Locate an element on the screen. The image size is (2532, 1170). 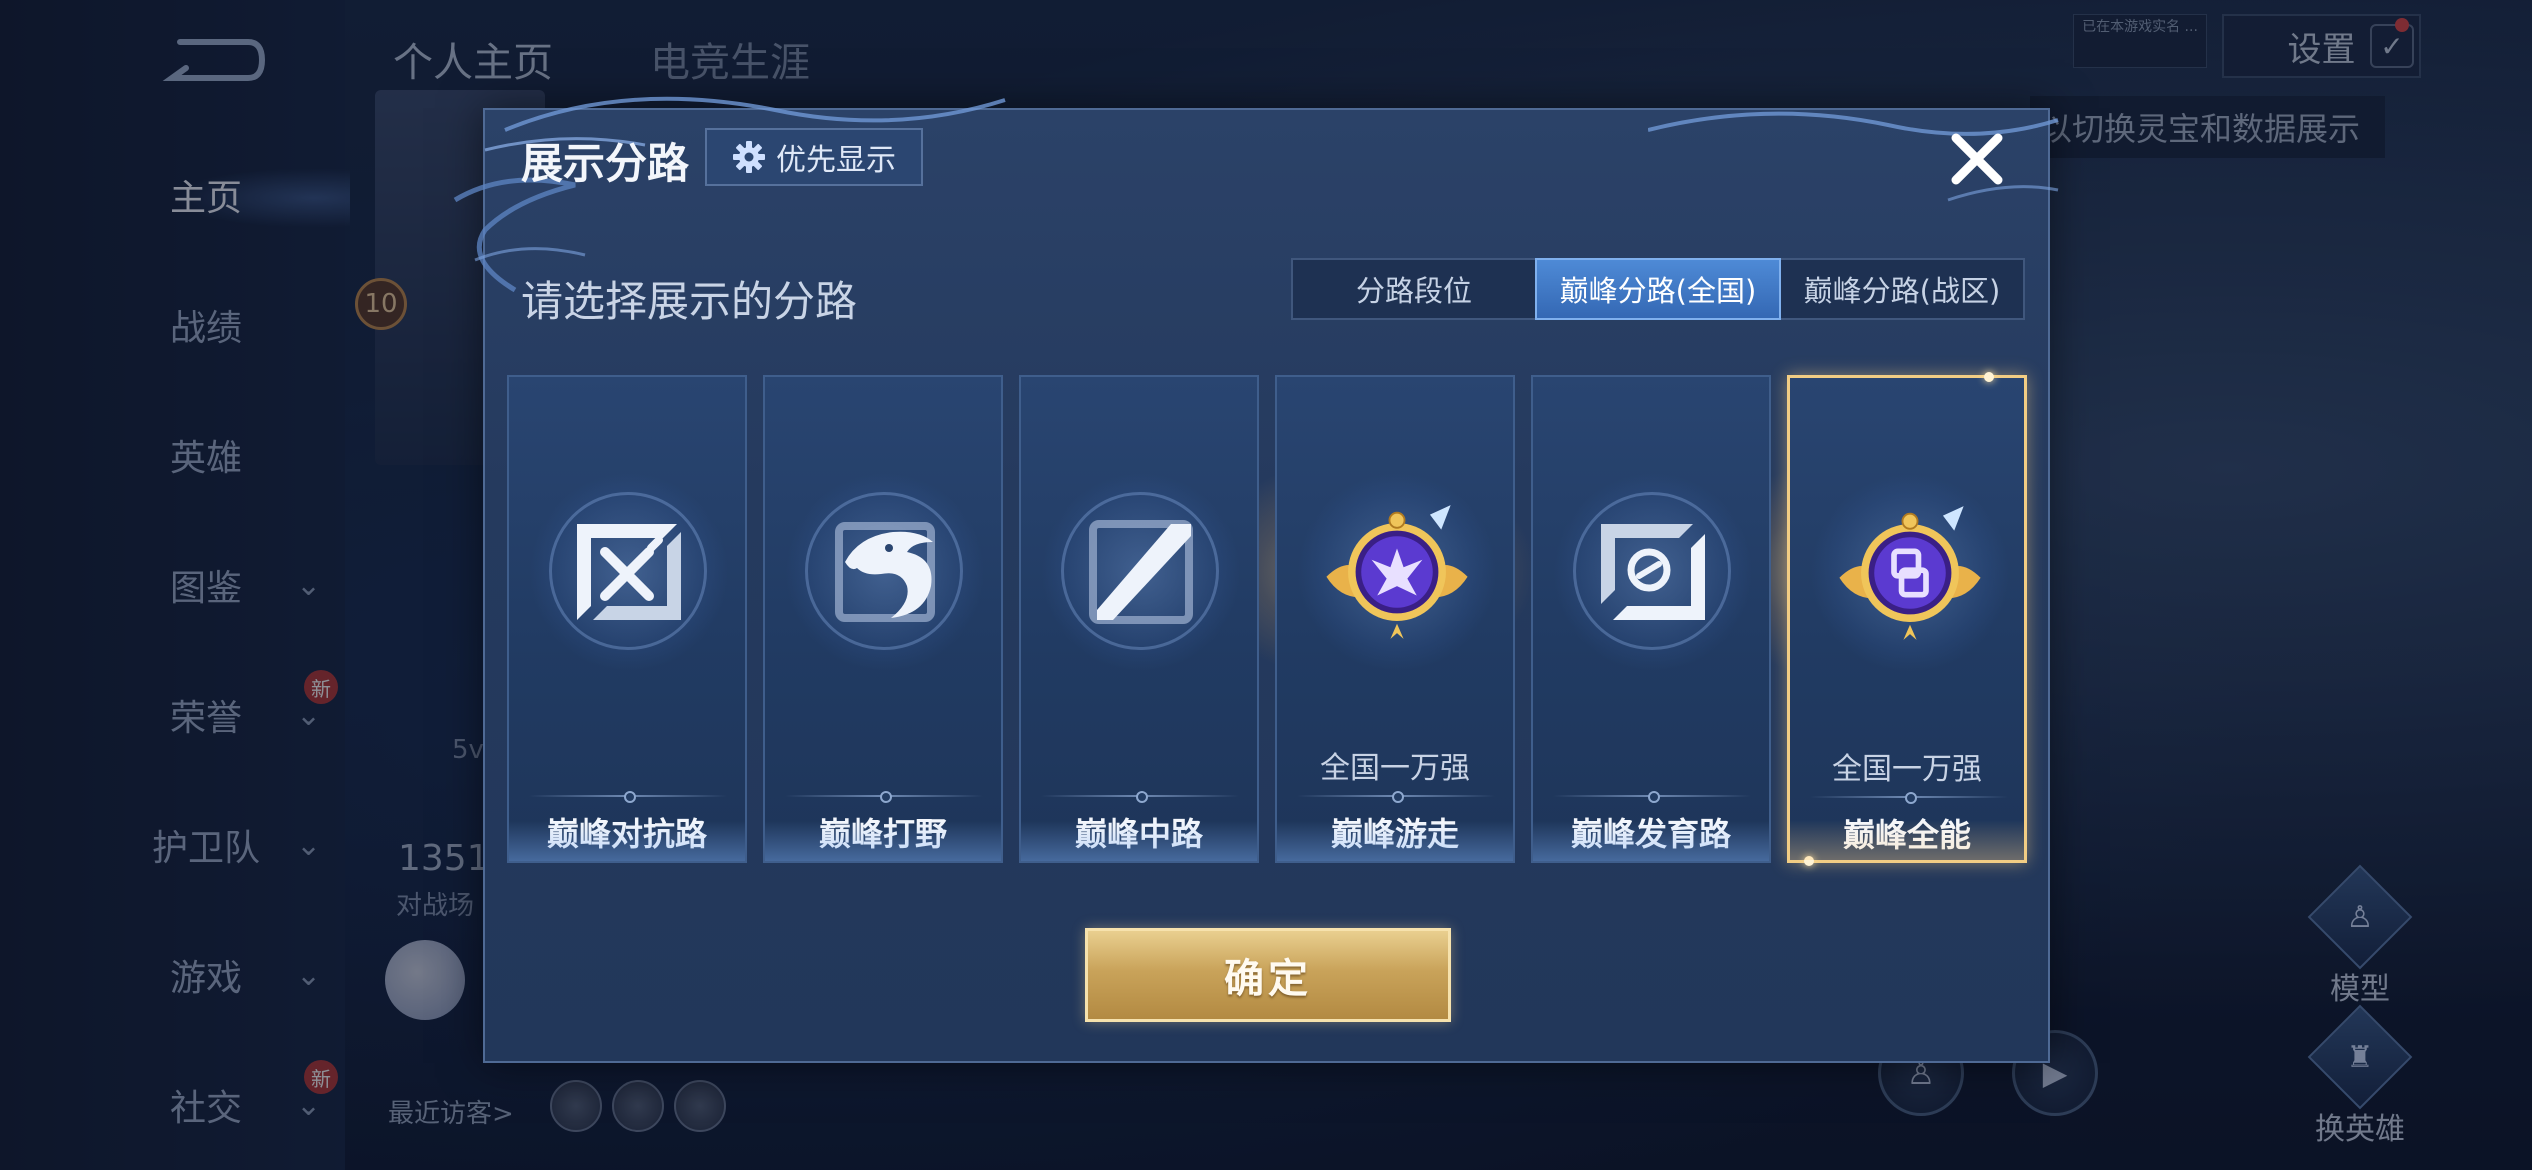
lane-card-roam: 全国一万强 巅峰游走 is located at coordinates (1395, 619).